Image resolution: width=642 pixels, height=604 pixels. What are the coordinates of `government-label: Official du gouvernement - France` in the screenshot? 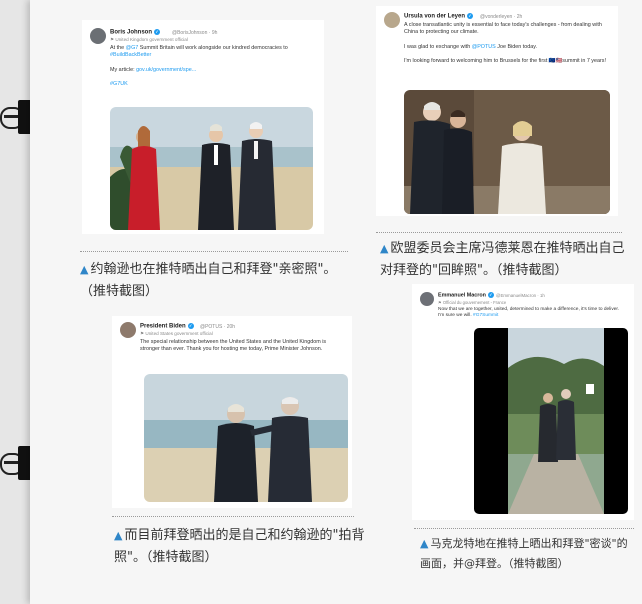 It's located at (474, 302).